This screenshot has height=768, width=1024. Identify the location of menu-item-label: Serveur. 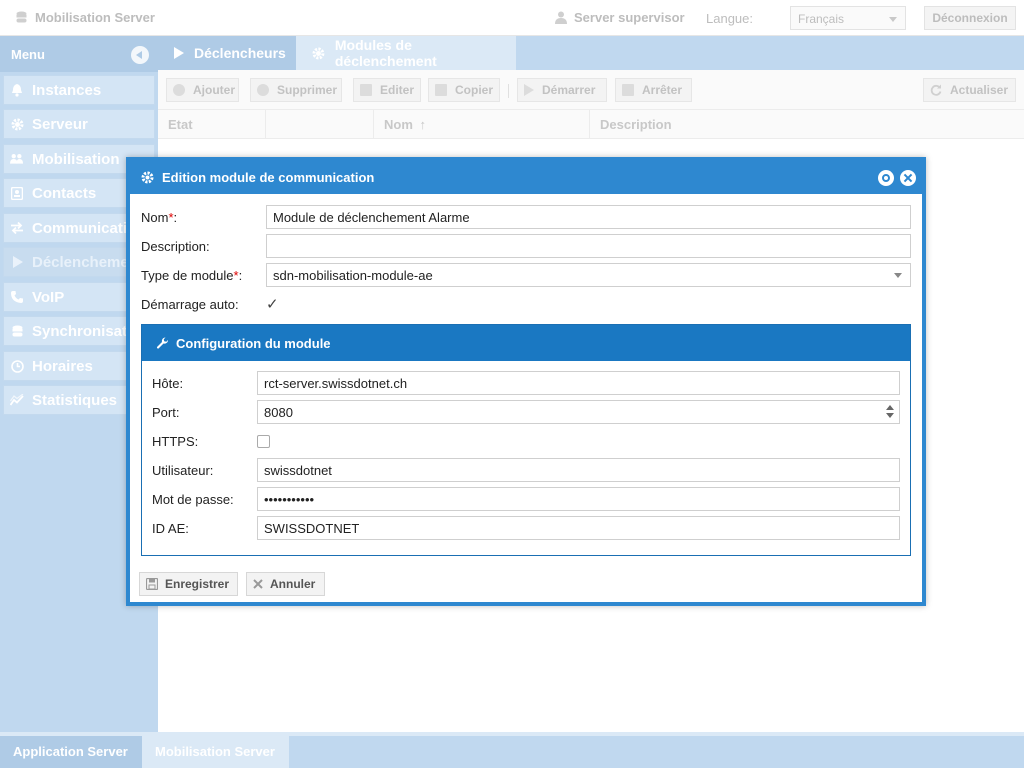
(60, 124).